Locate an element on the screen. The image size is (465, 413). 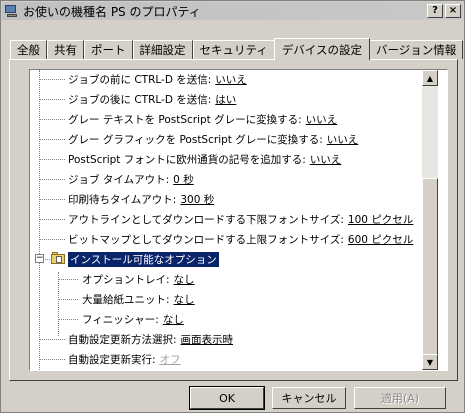
cancel-button: キャンセル is located at coordinates (309, 398).